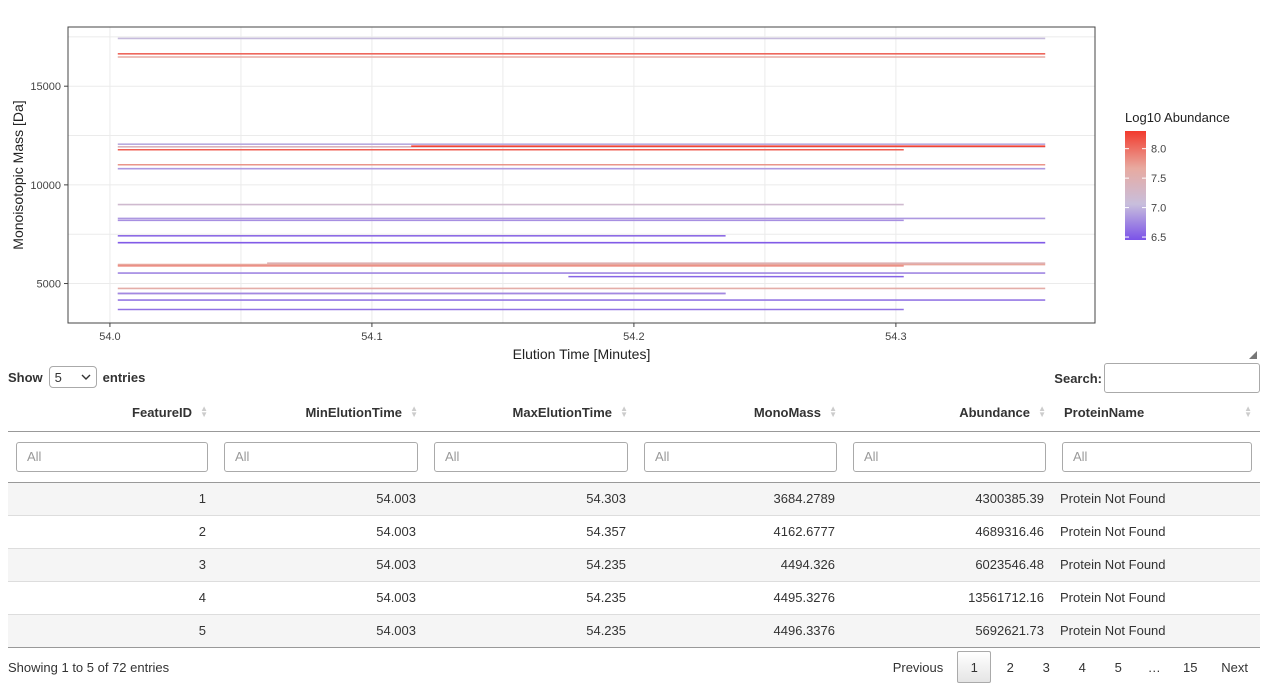 The image size is (1271, 692). Describe the element at coordinates (1010, 667) in the screenshot. I see `page-button-2: 2` at that location.